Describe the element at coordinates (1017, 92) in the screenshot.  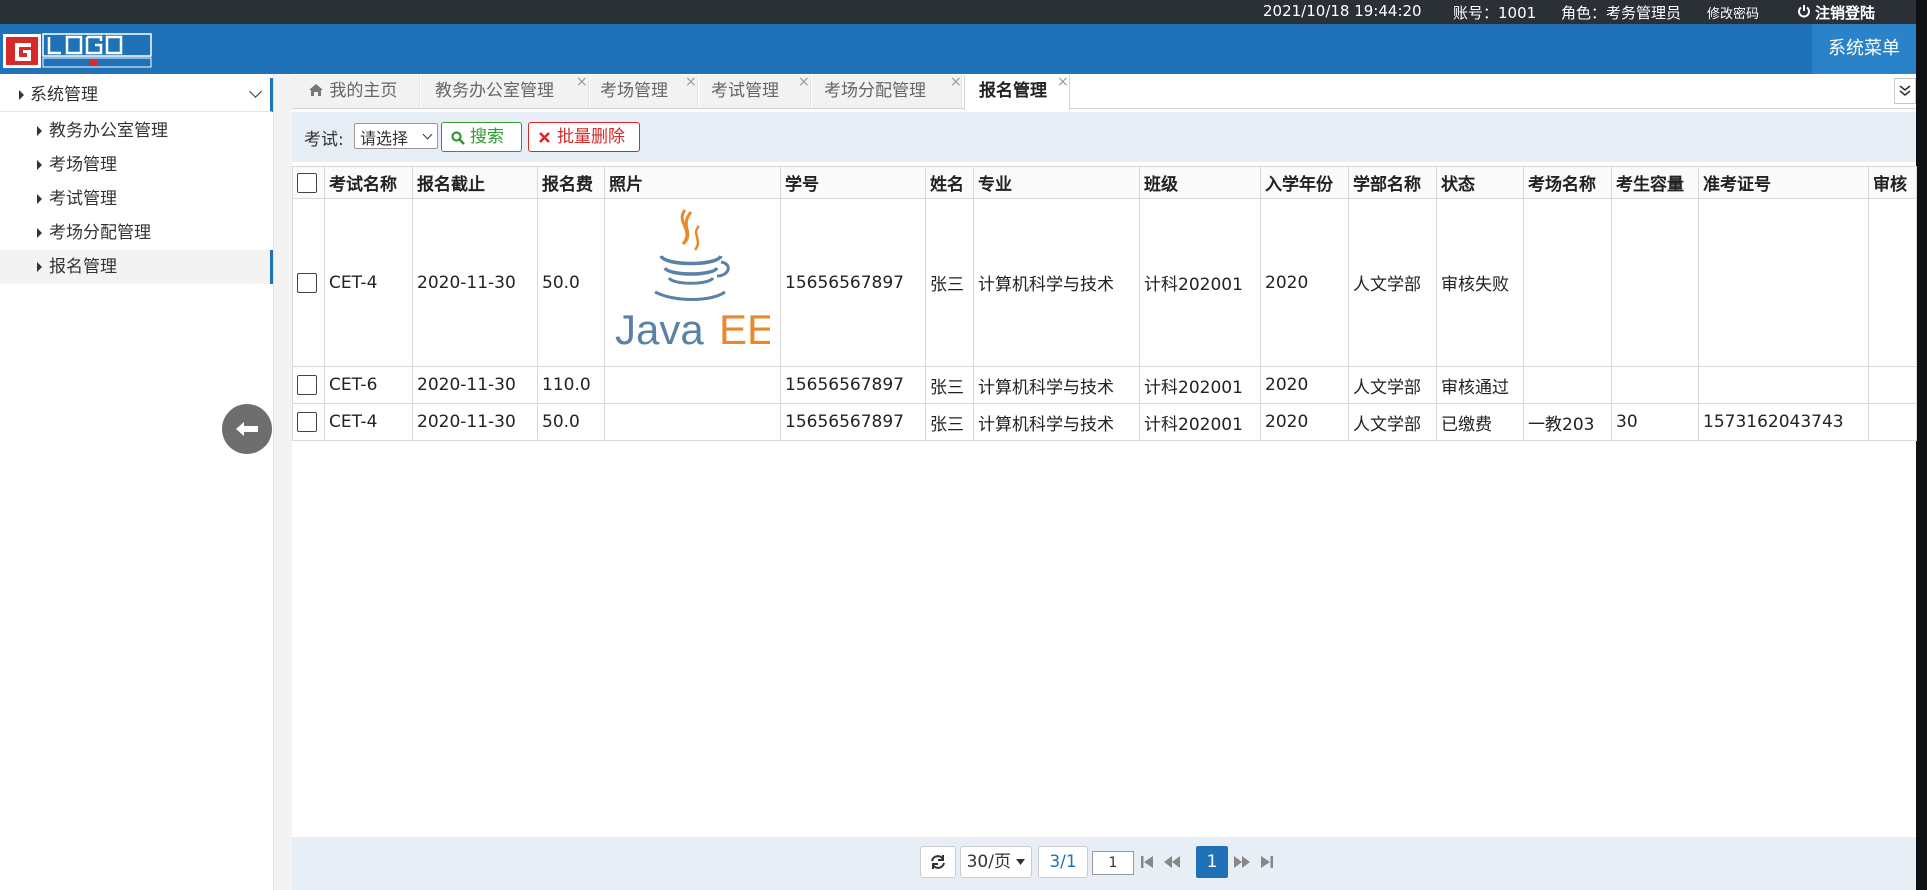
I see `tab-registration: 报名管理 ×` at that location.